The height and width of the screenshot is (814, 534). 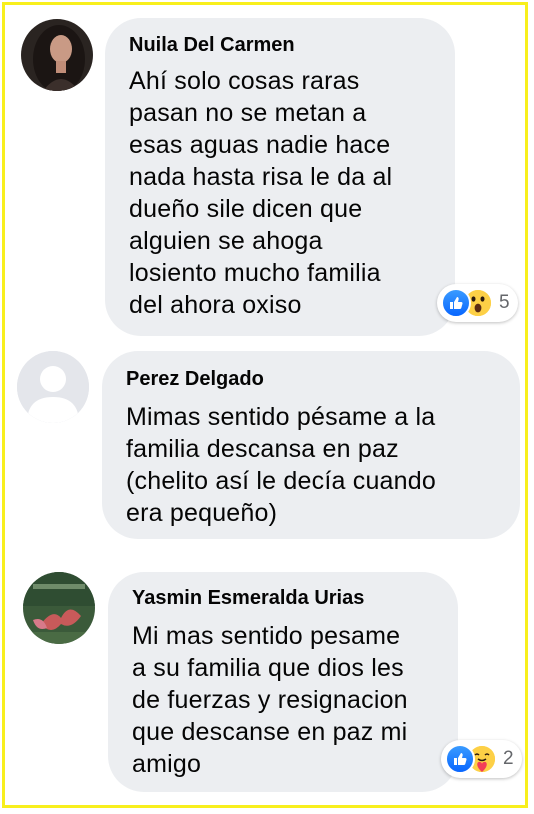 I want to click on reaction-summary: 2, so click(x=481, y=759).